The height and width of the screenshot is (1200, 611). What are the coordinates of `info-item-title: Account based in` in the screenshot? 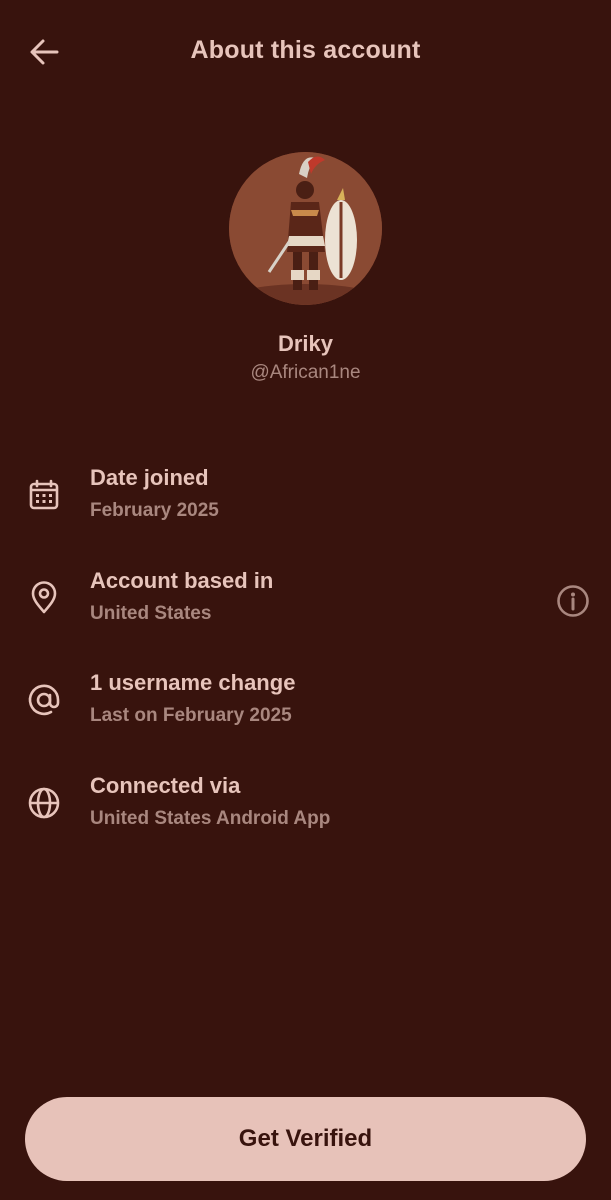 It's located at (182, 580).